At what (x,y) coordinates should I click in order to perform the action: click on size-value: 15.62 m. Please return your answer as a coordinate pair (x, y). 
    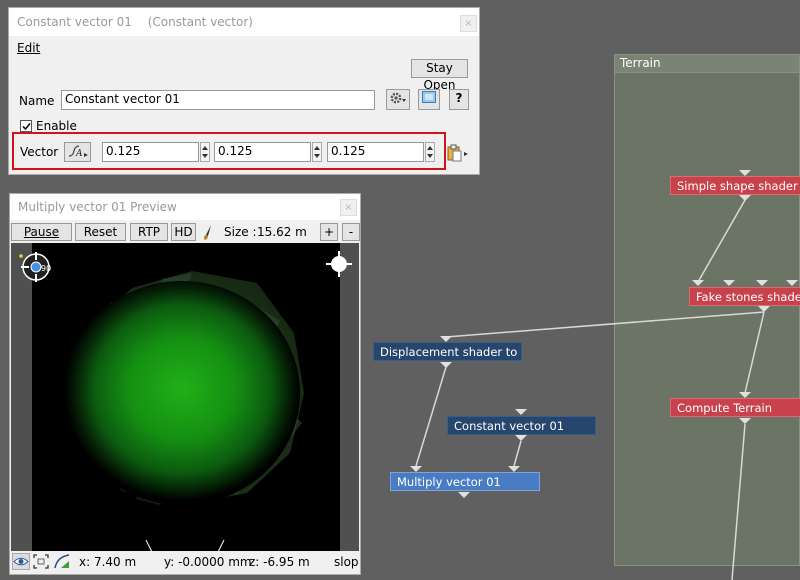
    Looking at the image, I should click on (282, 232).